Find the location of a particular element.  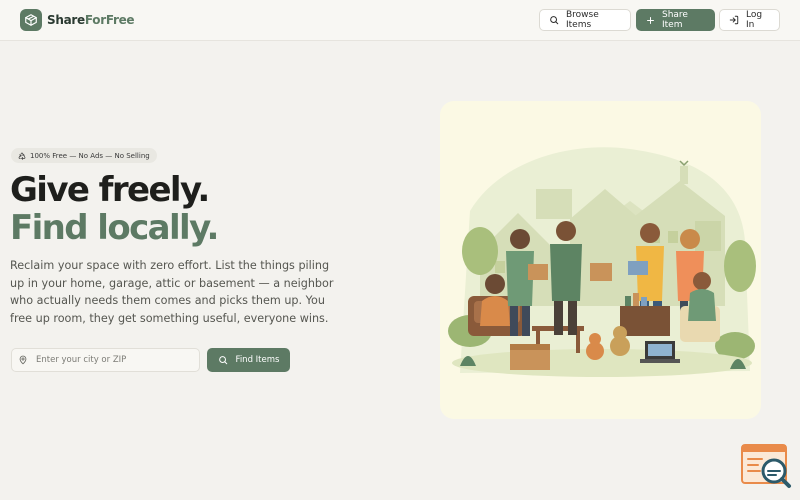

find-items-label: Find Items is located at coordinates (257, 360).